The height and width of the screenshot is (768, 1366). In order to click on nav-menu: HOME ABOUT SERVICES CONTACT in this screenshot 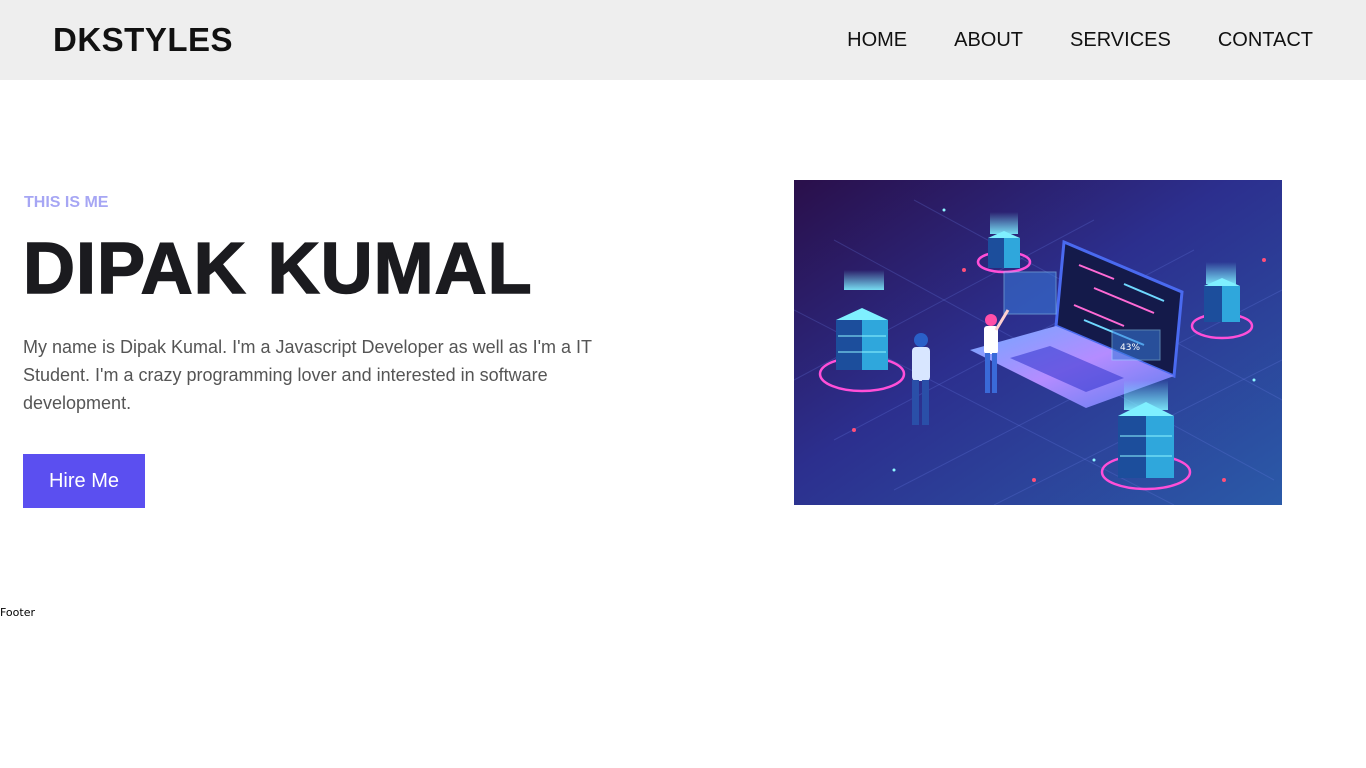, I will do `click(1080, 40)`.